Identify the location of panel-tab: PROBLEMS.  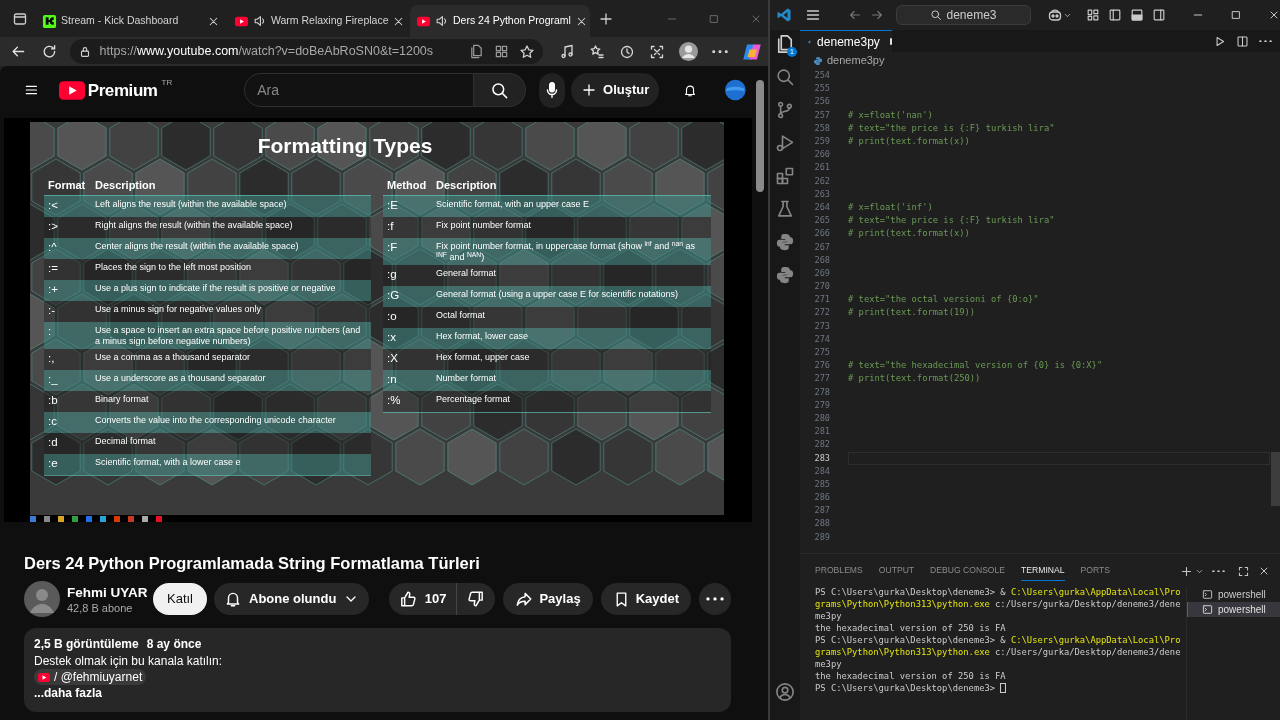
(839, 571).